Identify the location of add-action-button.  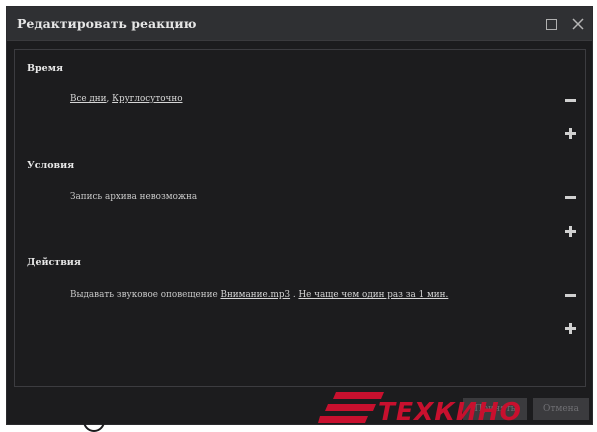
(570, 328).